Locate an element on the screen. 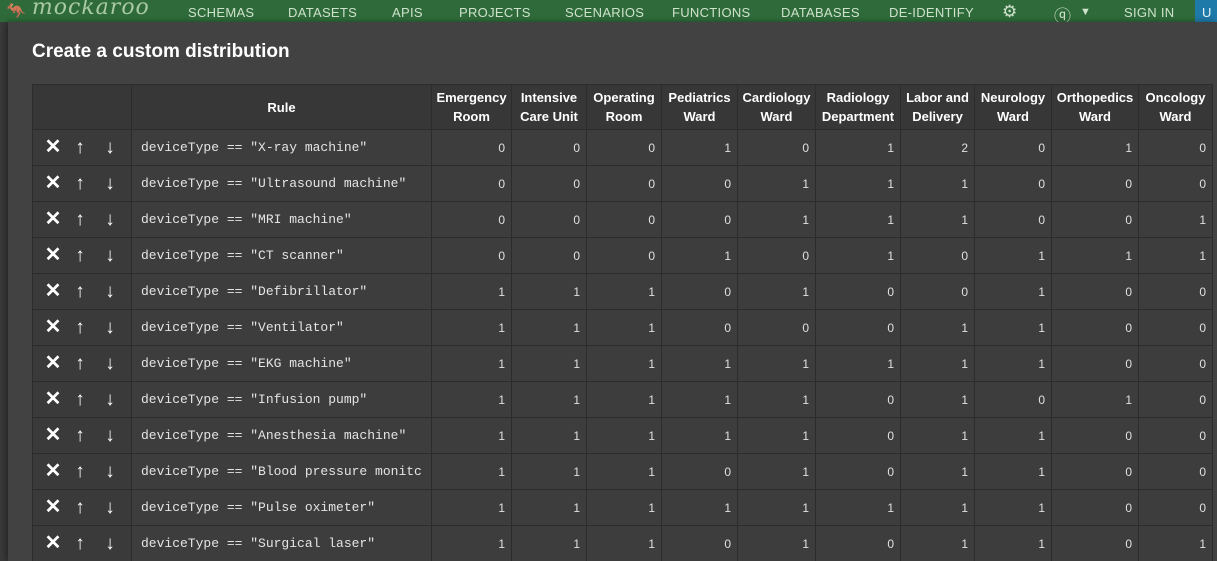  rule-input: deviceType == "EKG machine" is located at coordinates (281, 363).